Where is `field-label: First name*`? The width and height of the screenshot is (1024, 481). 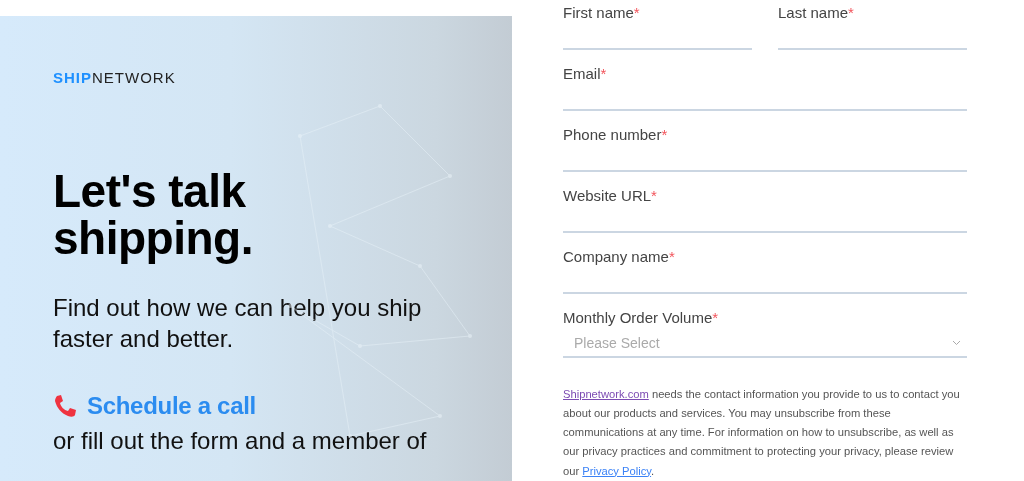
field-label: First name* is located at coordinates (601, 12).